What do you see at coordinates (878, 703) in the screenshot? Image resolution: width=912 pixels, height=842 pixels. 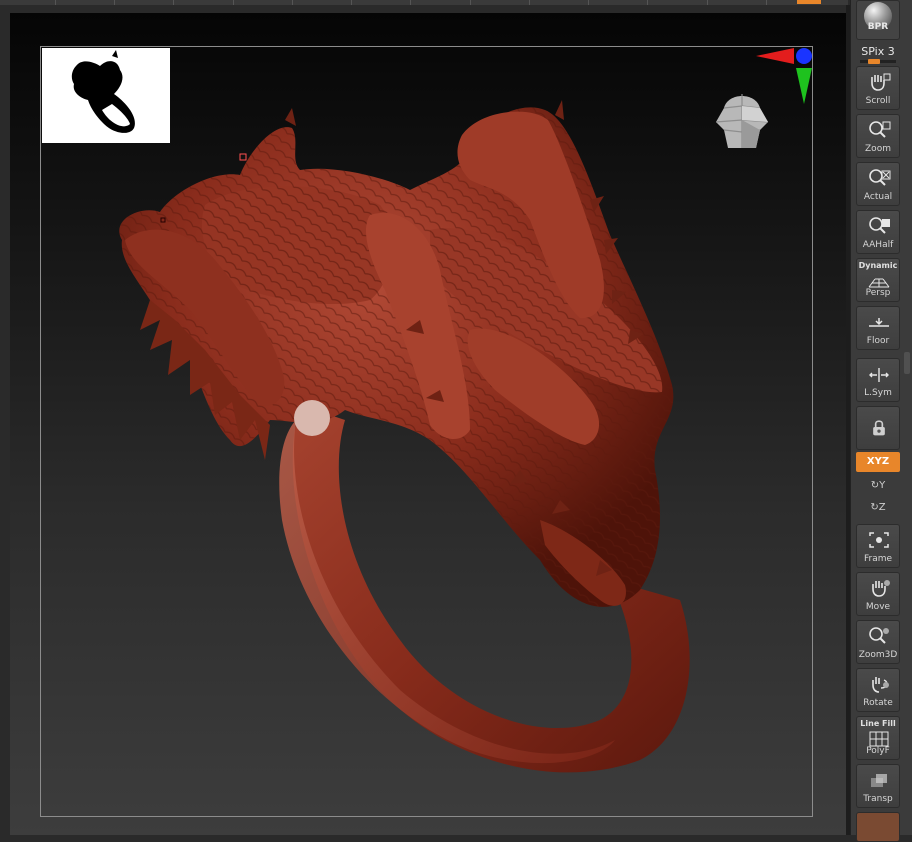 I see `rotate-label: Rotate` at bounding box center [878, 703].